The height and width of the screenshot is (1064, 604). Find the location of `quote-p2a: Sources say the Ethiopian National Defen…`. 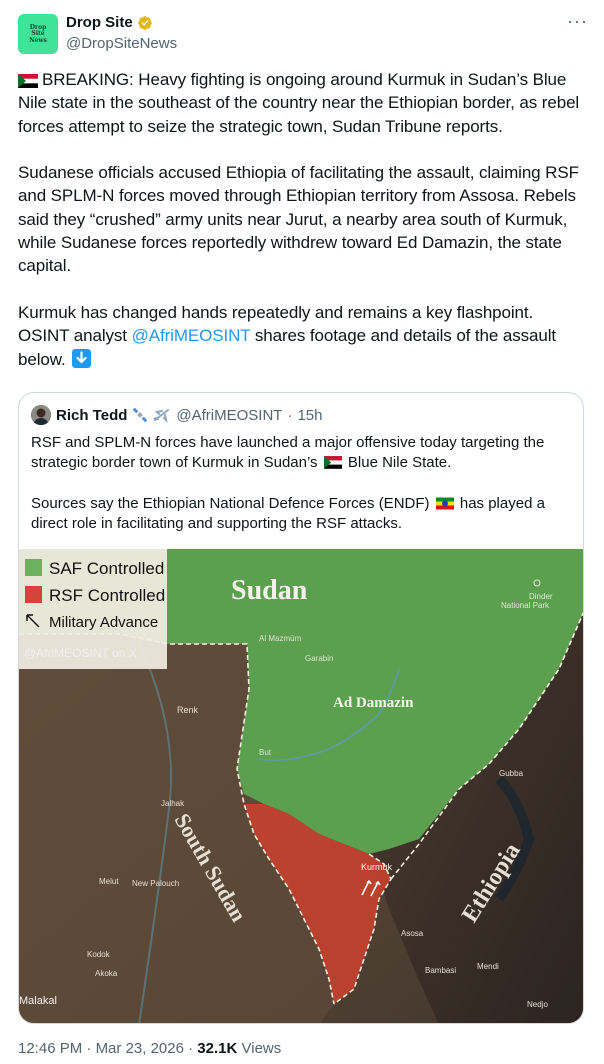

quote-p2a: Sources say the Ethiopian National Defen… is located at coordinates (230, 503).